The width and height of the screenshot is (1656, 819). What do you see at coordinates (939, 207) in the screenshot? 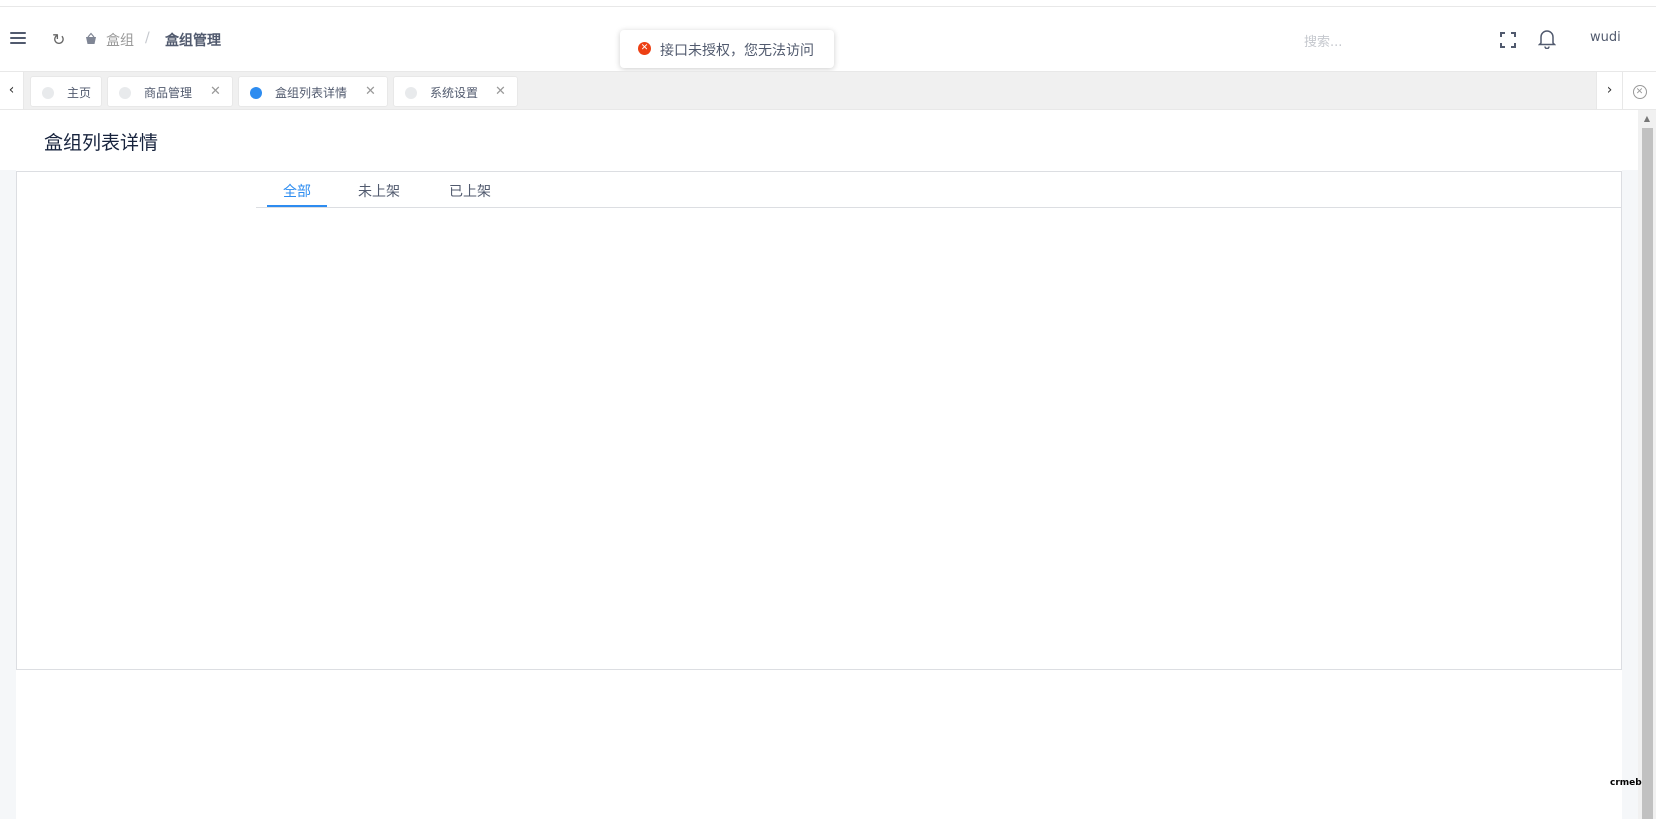
I see `tabs-divider` at bounding box center [939, 207].